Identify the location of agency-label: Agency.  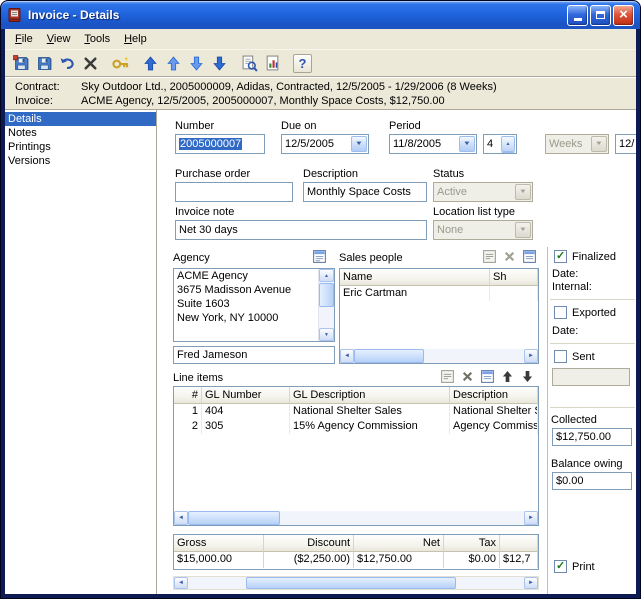
(191, 258).